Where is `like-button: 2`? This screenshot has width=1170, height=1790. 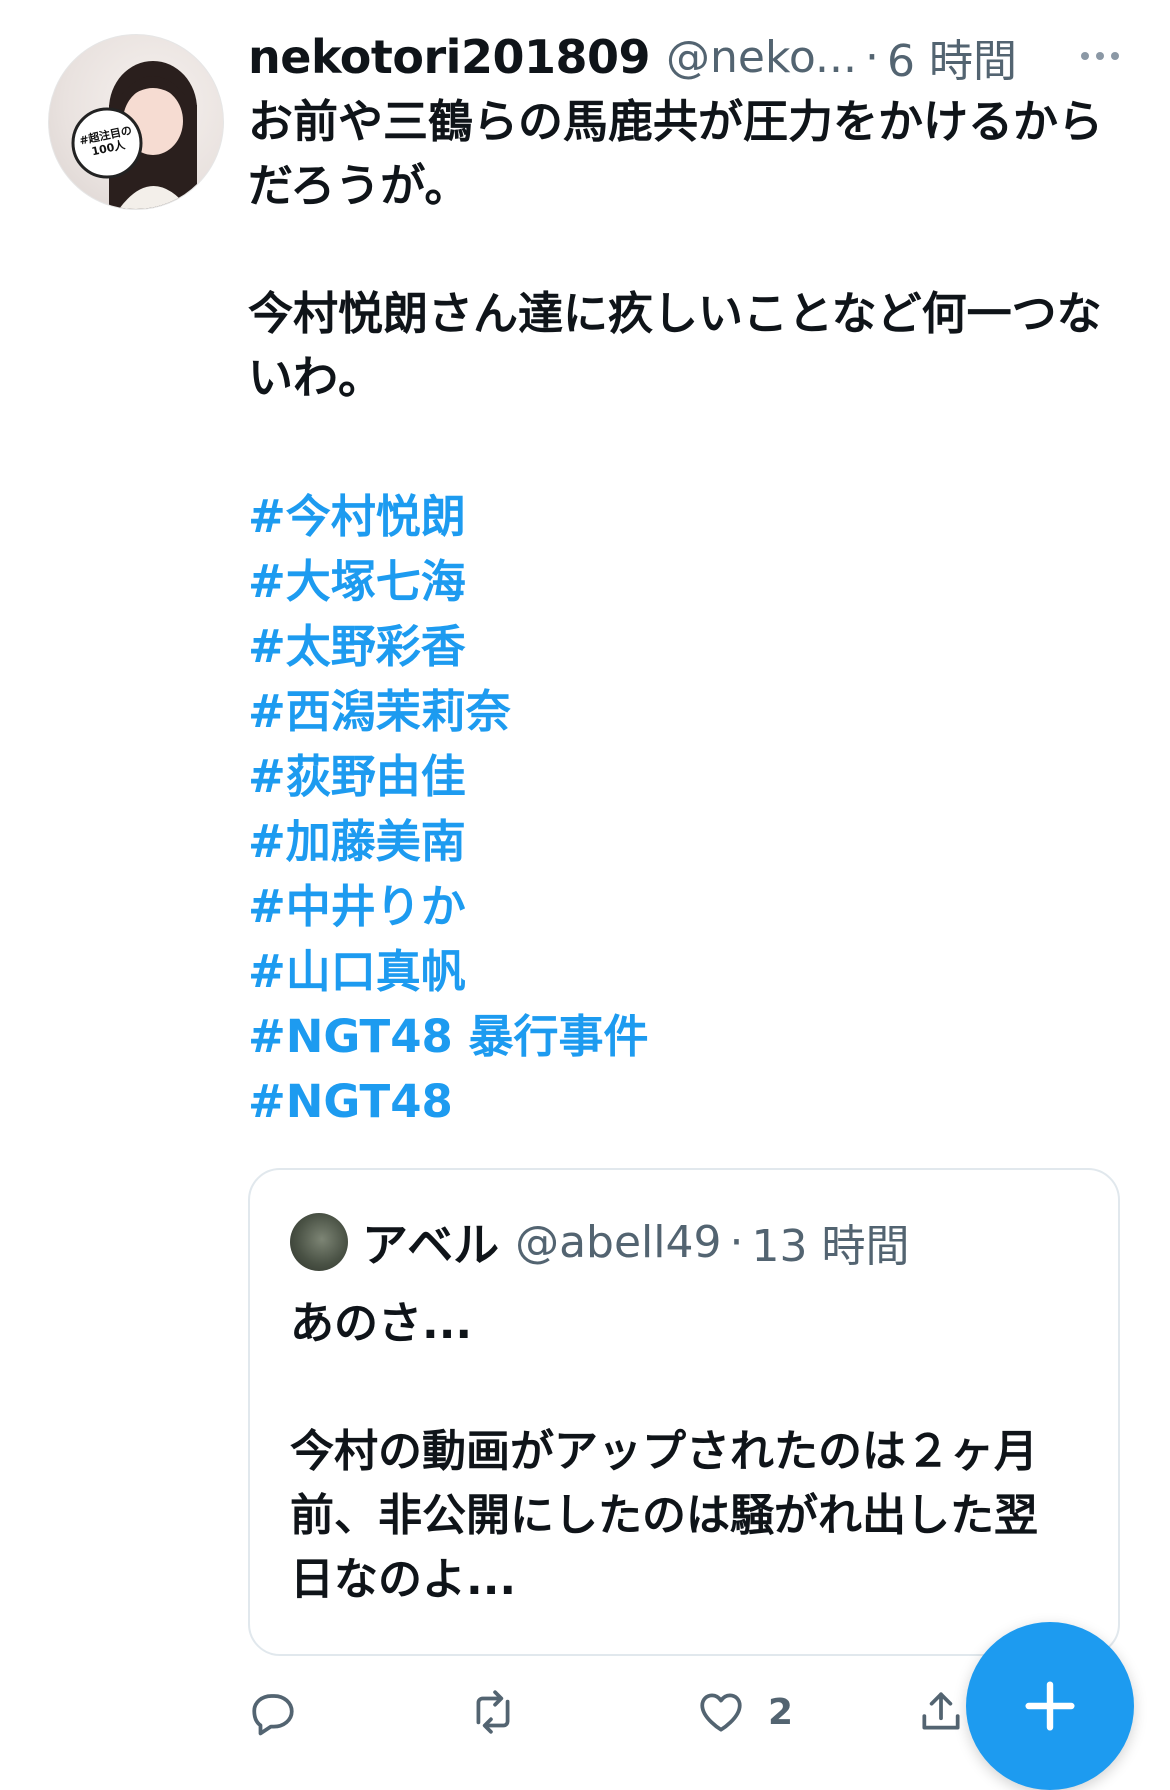 like-button: 2 is located at coordinates (744, 1712).